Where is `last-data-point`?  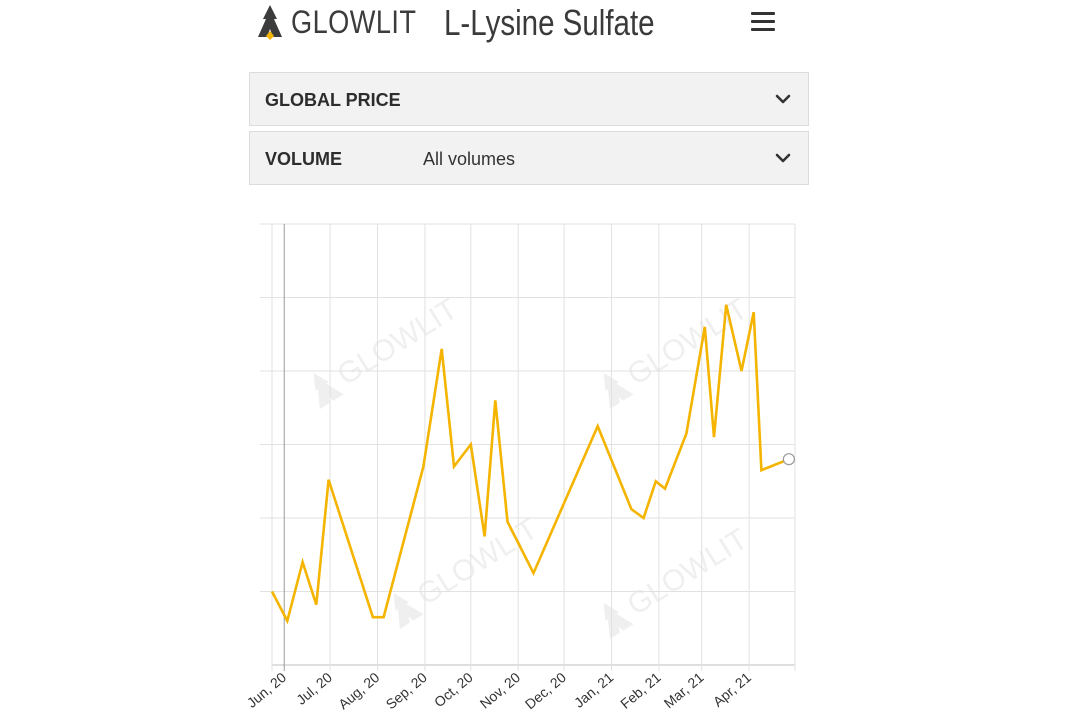
last-data-point is located at coordinates (788, 459).